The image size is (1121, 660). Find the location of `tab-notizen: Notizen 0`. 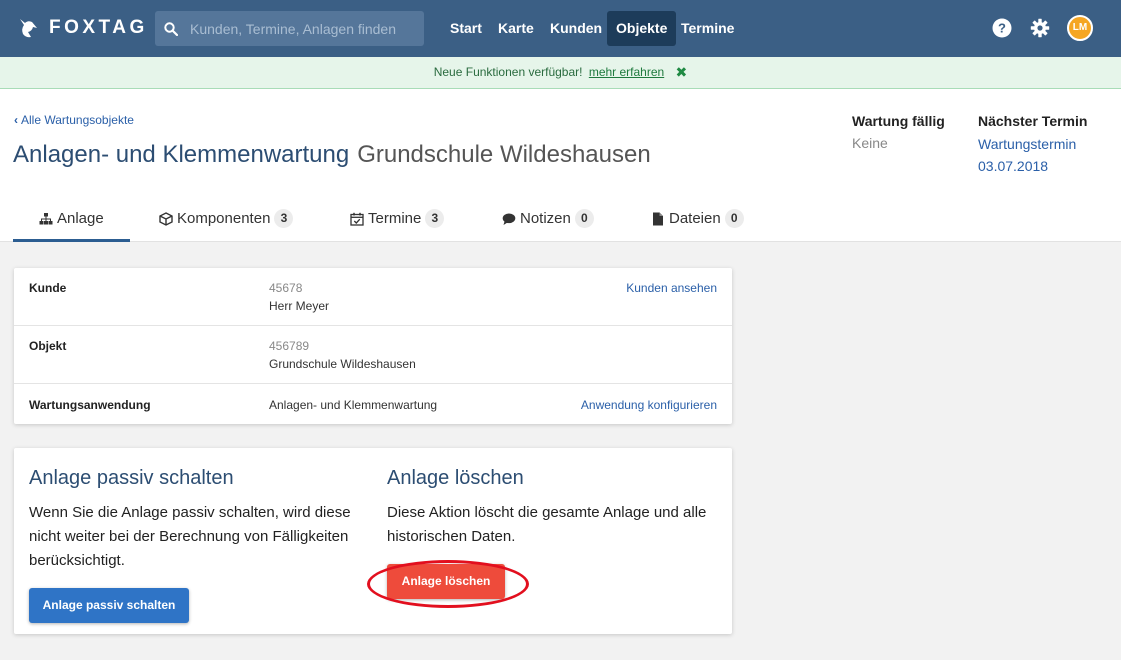

tab-notizen: Notizen 0 is located at coordinates (548, 218).